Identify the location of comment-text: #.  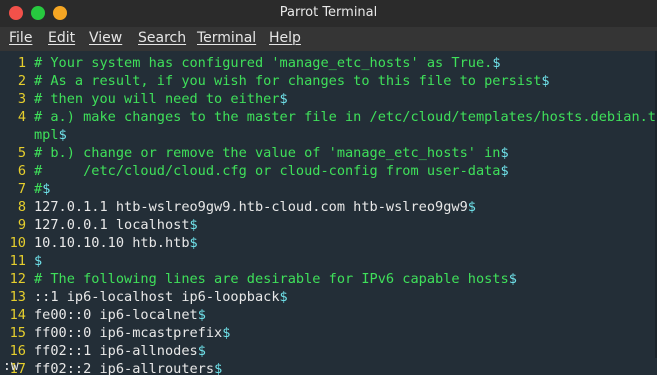
(38, 189).